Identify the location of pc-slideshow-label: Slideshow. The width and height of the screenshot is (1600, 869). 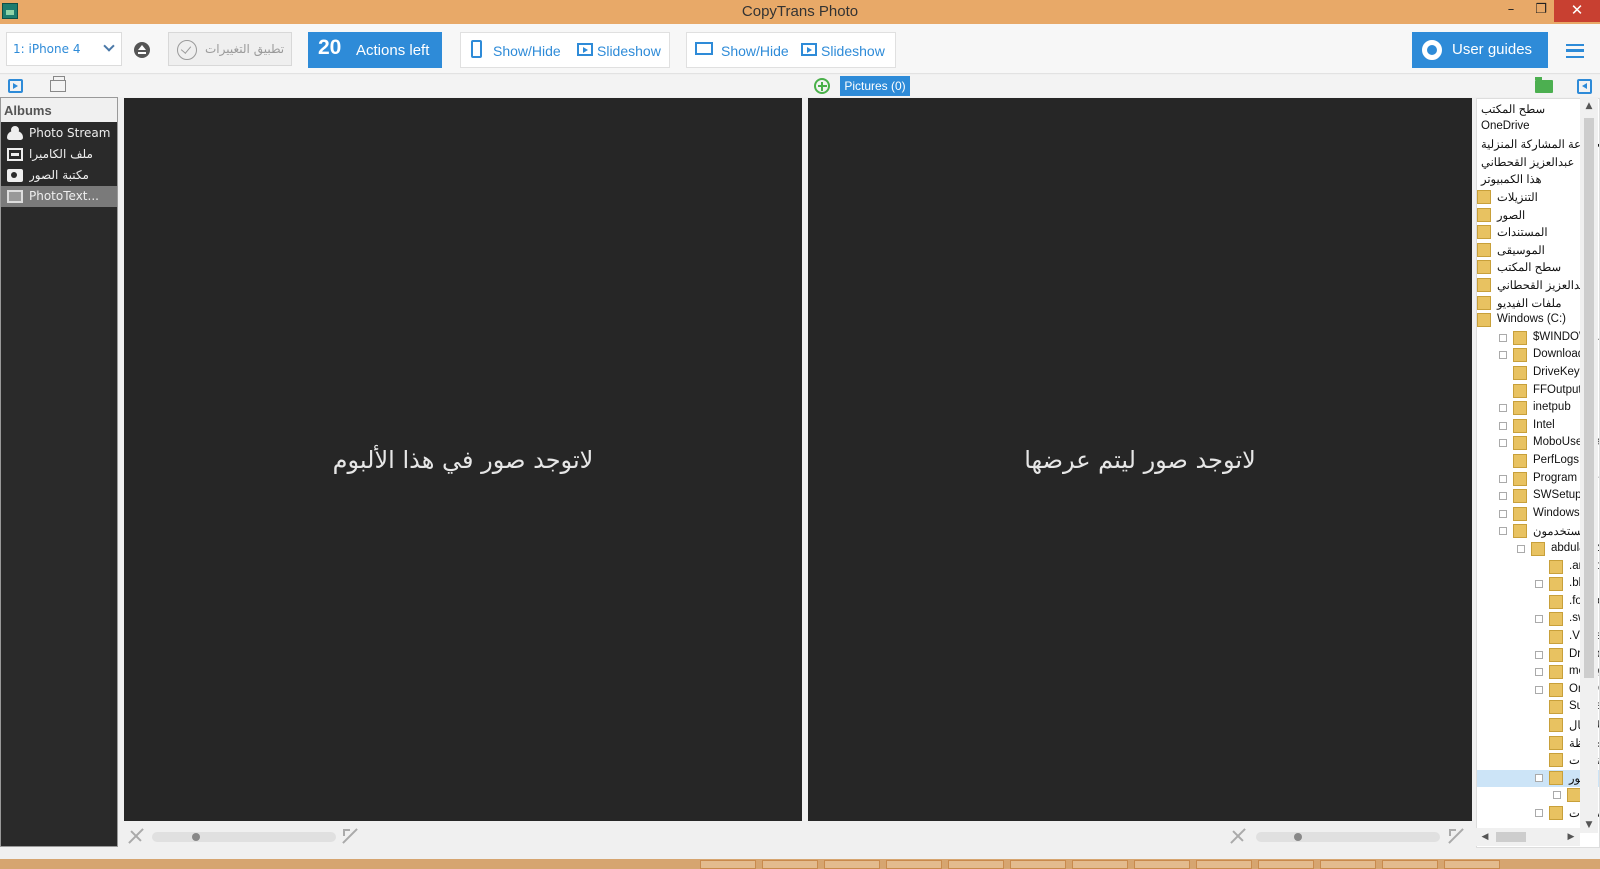
(853, 51).